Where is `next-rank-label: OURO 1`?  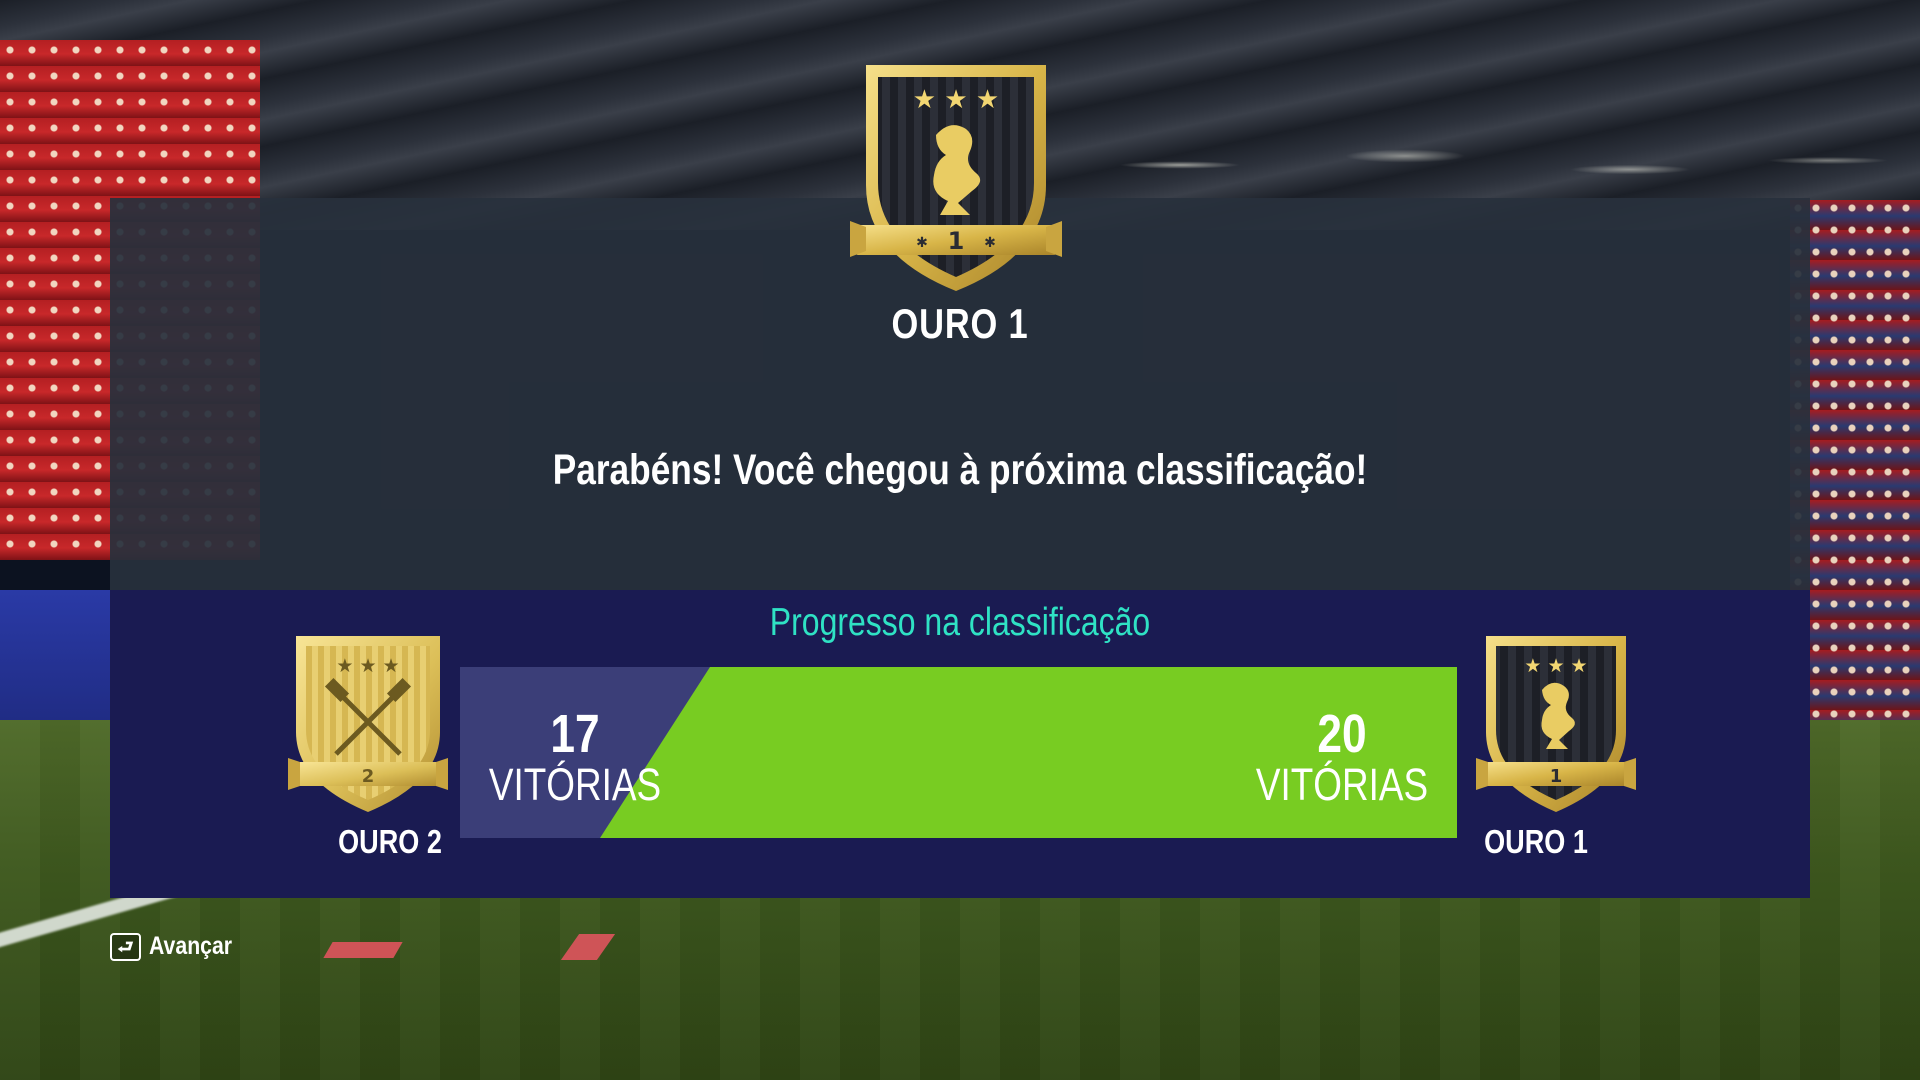 next-rank-label: OURO 1 is located at coordinates (1536, 841).